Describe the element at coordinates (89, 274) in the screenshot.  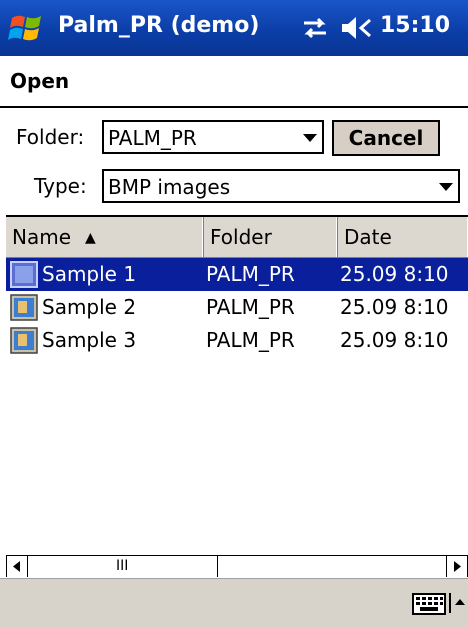
I see `row-name: Sample 1` at that location.